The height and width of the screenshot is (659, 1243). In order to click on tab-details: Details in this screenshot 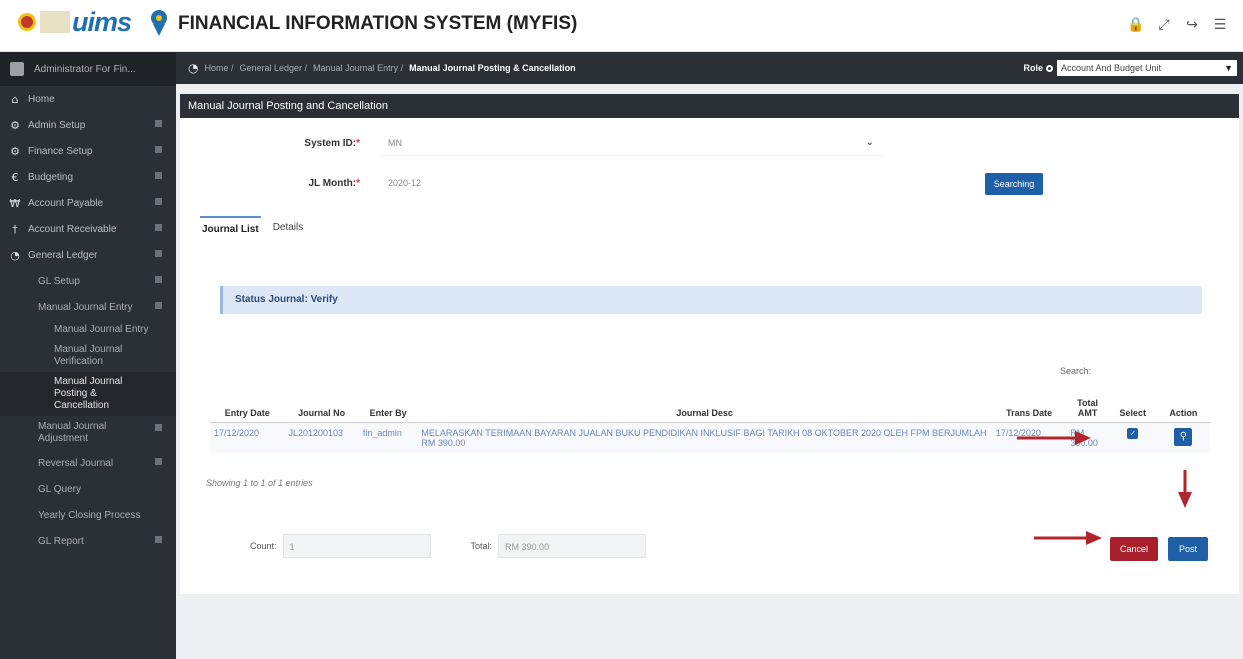, I will do `click(288, 228)`.